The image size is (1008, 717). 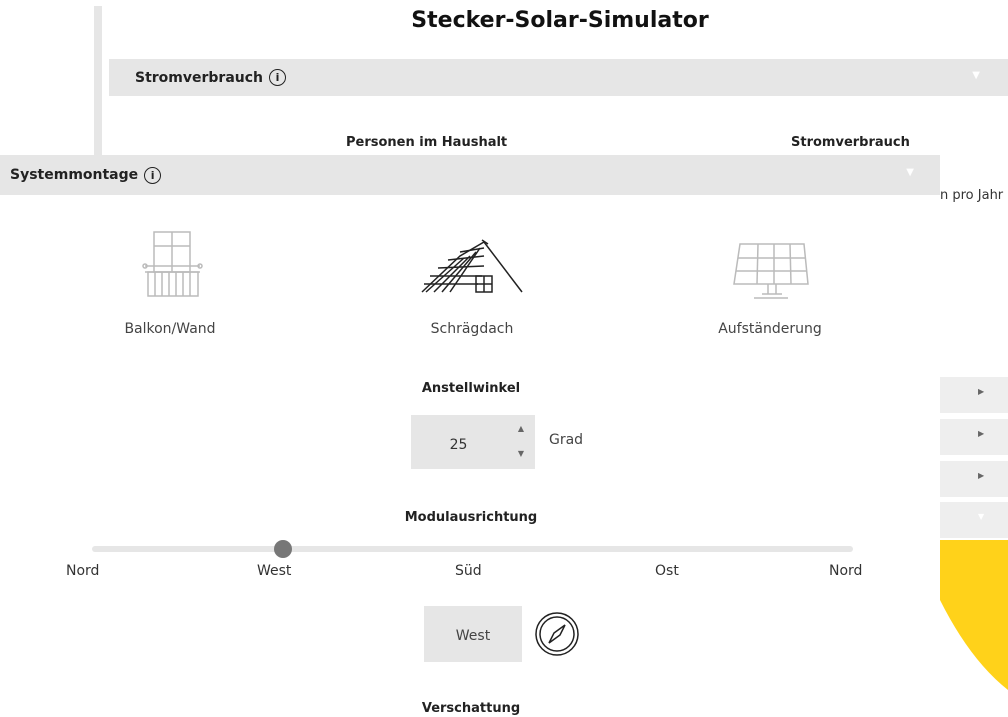 I want to click on compass-button, so click(x=557, y=634).